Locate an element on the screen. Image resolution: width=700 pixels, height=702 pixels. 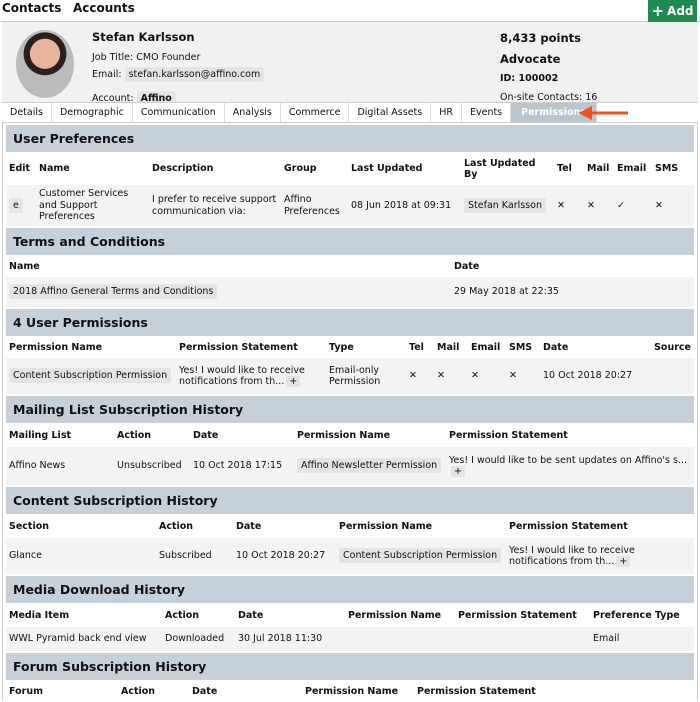
tab-communication: Communication is located at coordinates (179, 112).